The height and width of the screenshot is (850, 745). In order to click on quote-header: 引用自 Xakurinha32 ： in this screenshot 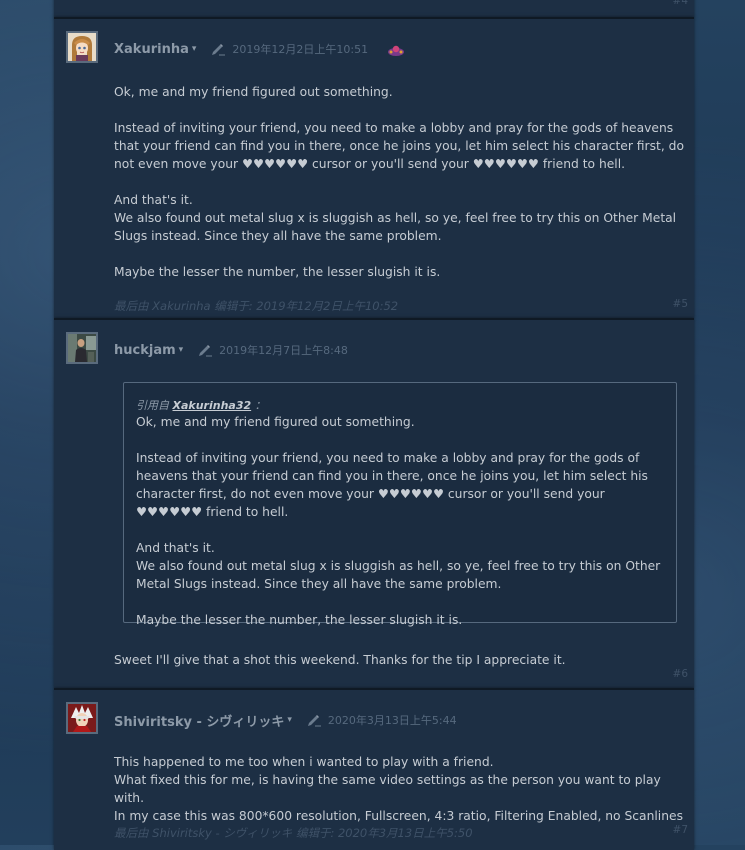, I will do `click(201, 405)`.